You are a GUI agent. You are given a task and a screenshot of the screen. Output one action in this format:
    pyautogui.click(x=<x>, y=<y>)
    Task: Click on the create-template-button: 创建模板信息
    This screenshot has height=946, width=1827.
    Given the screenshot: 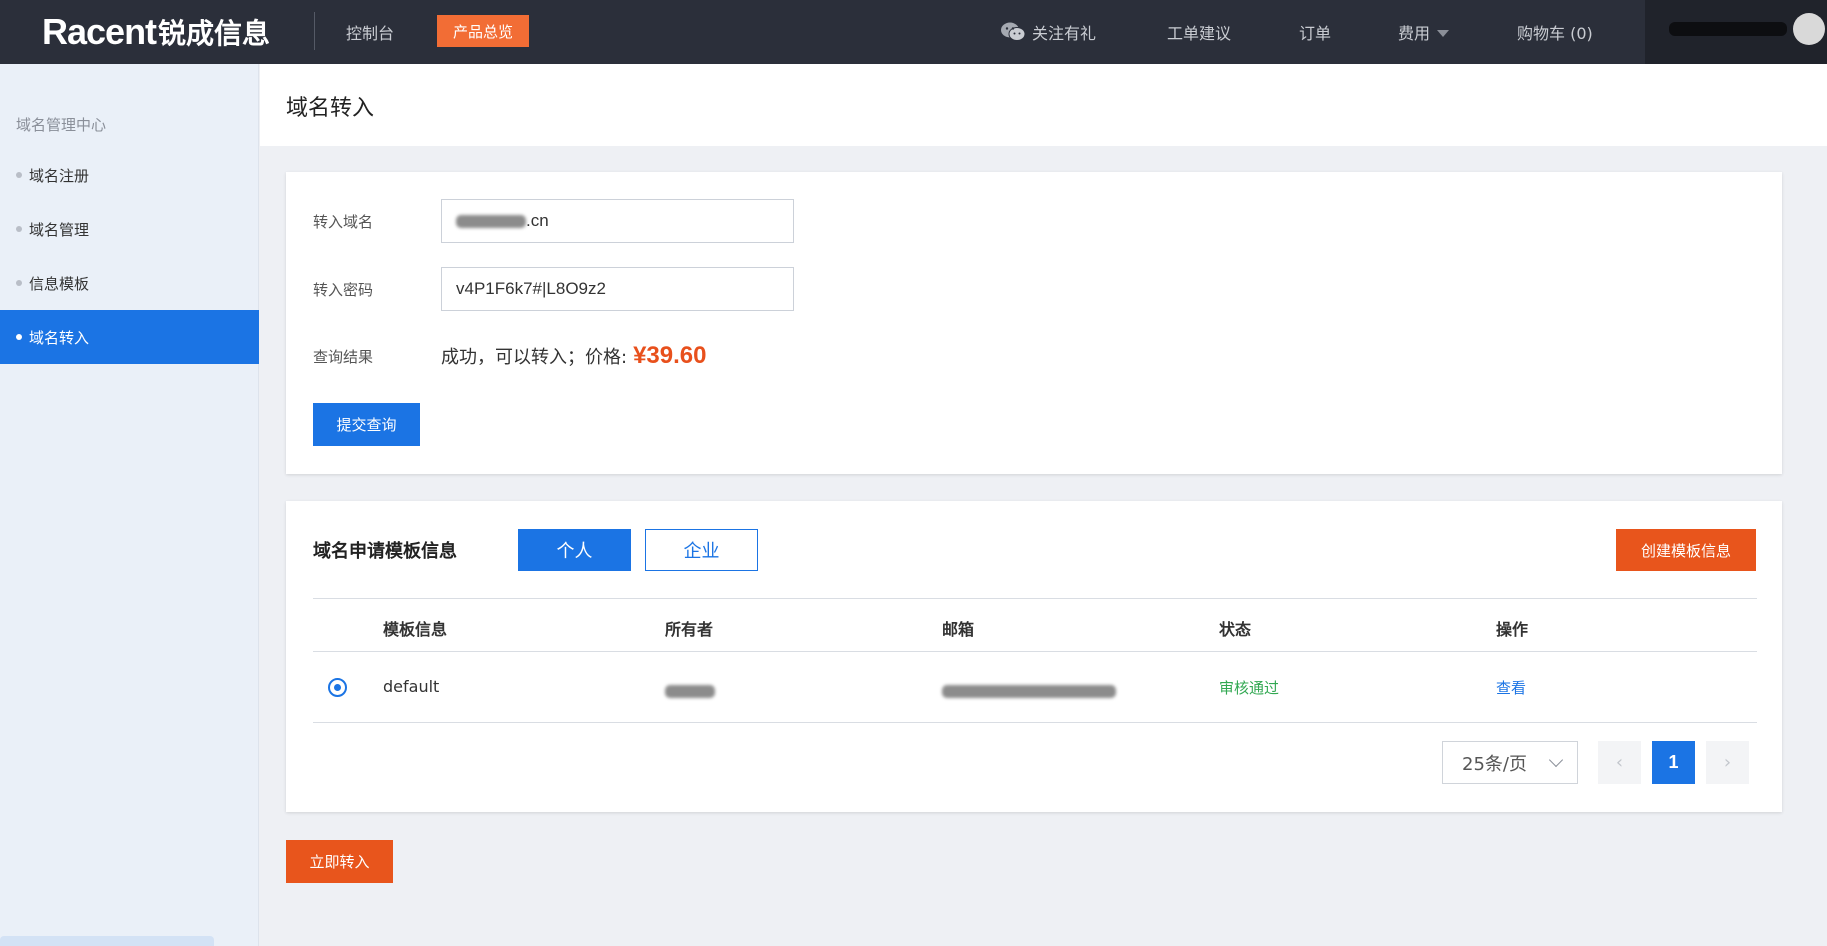 What is the action you would take?
    pyautogui.click(x=1686, y=550)
    